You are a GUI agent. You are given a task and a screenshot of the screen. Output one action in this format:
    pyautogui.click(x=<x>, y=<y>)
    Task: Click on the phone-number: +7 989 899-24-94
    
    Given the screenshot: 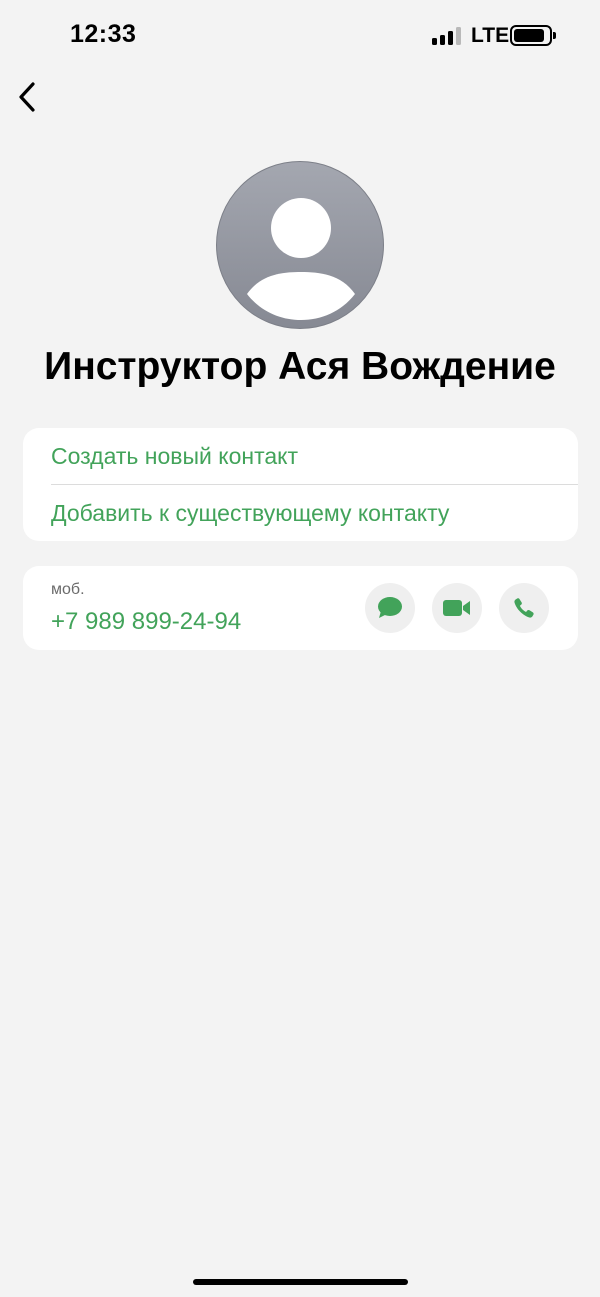 What is the action you would take?
    pyautogui.click(x=146, y=622)
    